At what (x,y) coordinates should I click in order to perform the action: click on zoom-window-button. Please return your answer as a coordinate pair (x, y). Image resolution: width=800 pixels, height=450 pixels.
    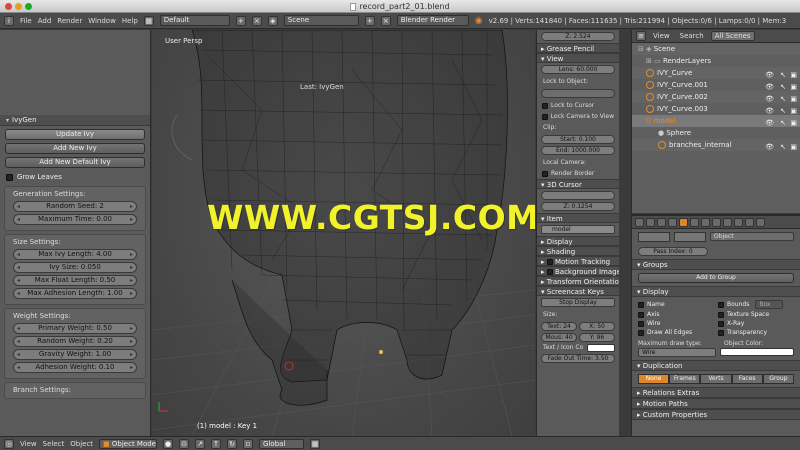
    Looking at the image, I should click on (28, 6).